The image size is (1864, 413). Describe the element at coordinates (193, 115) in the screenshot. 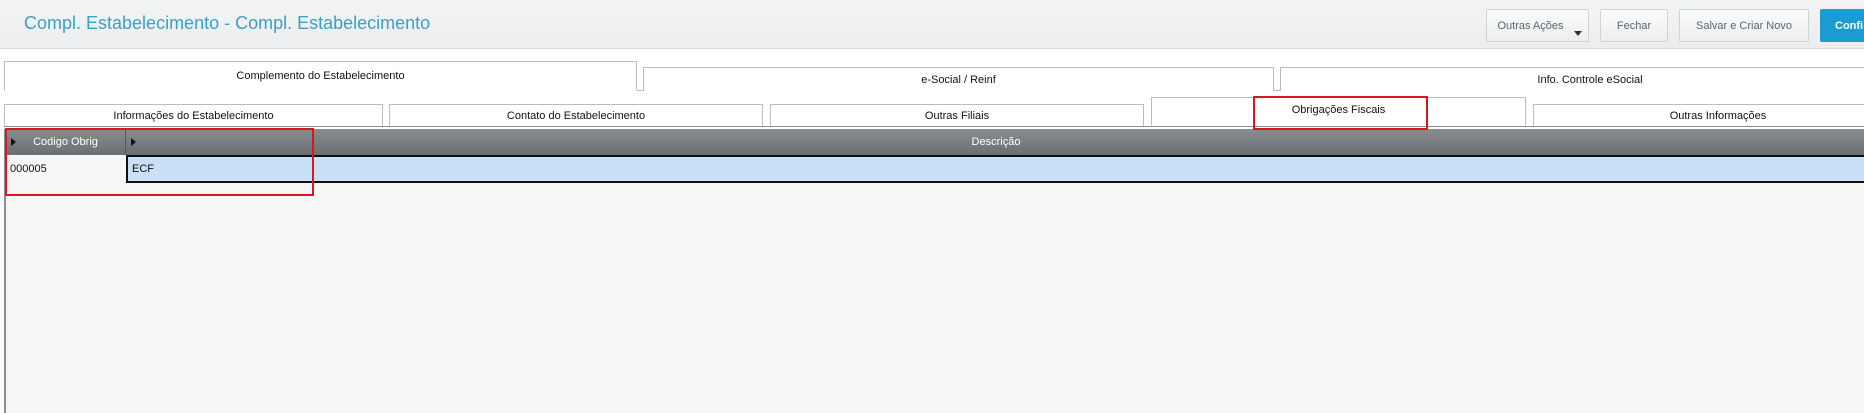

I see `tab-informacoes-estabelecimento: Informações do Estabelecimento` at that location.